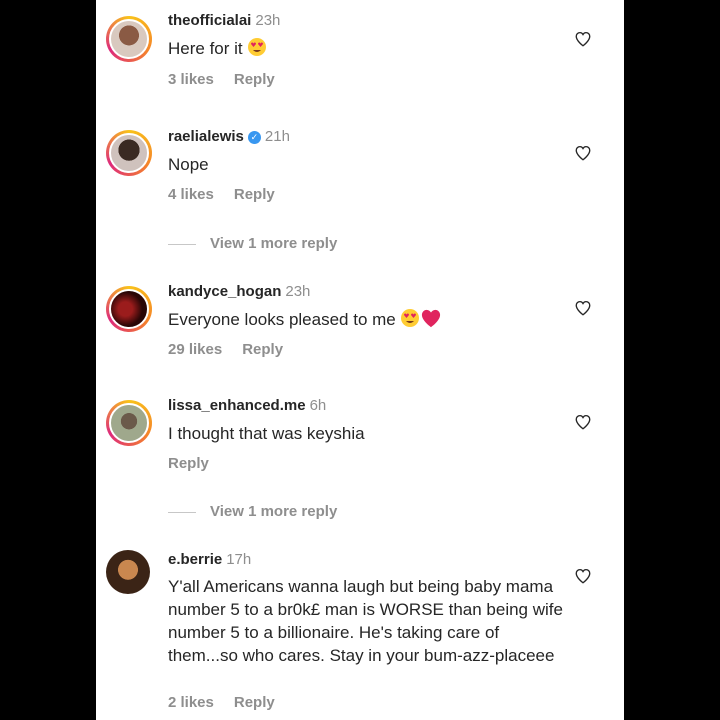 The image size is (720, 720). I want to click on timestamp: 21h, so click(277, 136).